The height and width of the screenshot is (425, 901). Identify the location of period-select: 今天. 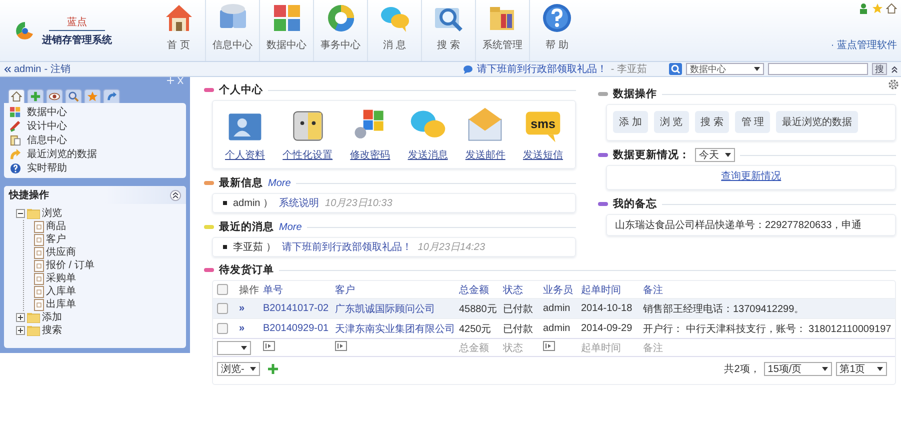
(715, 155).